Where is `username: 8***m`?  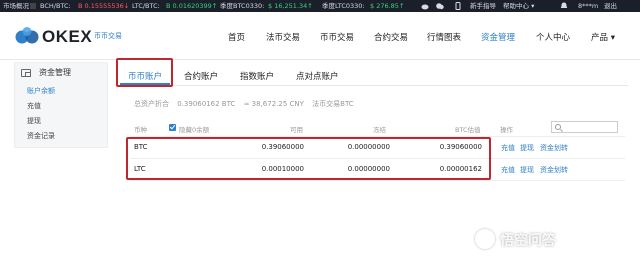
username: 8***m is located at coordinates (588, 6).